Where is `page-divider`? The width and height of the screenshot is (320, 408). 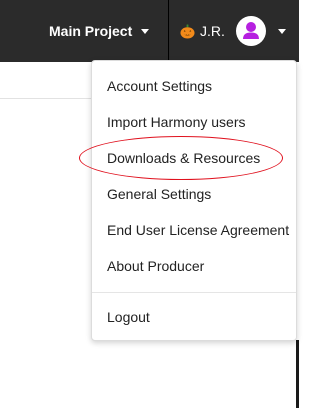 page-divider is located at coordinates (46, 98).